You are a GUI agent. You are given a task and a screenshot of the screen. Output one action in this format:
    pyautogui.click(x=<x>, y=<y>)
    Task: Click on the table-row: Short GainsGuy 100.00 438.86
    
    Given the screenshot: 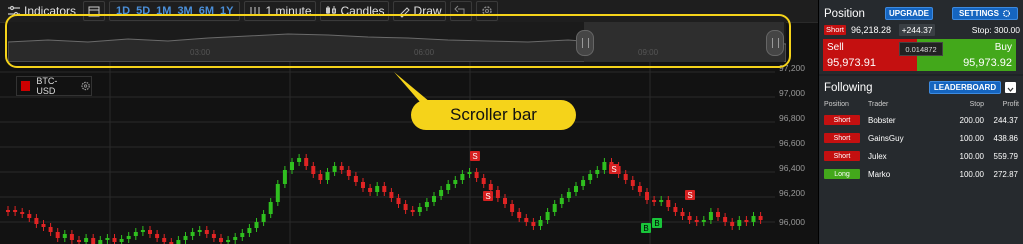 What is the action you would take?
    pyautogui.click(x=921, y=138)
    